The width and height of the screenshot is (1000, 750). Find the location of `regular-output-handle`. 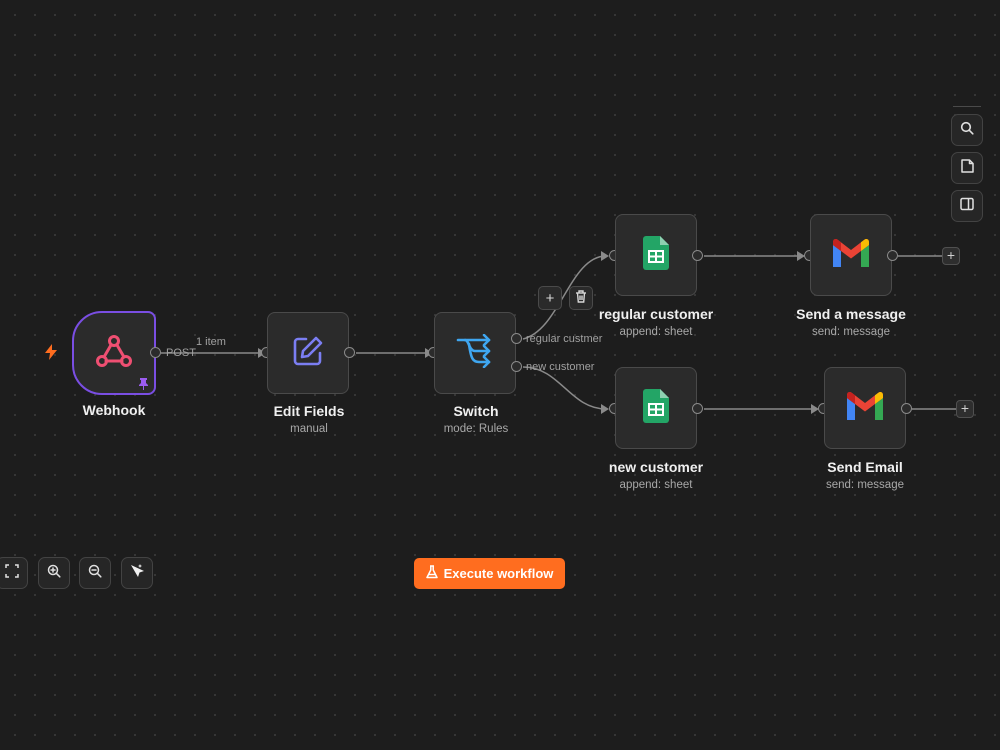

regular-output-handle is located at coordinates (697, 255).